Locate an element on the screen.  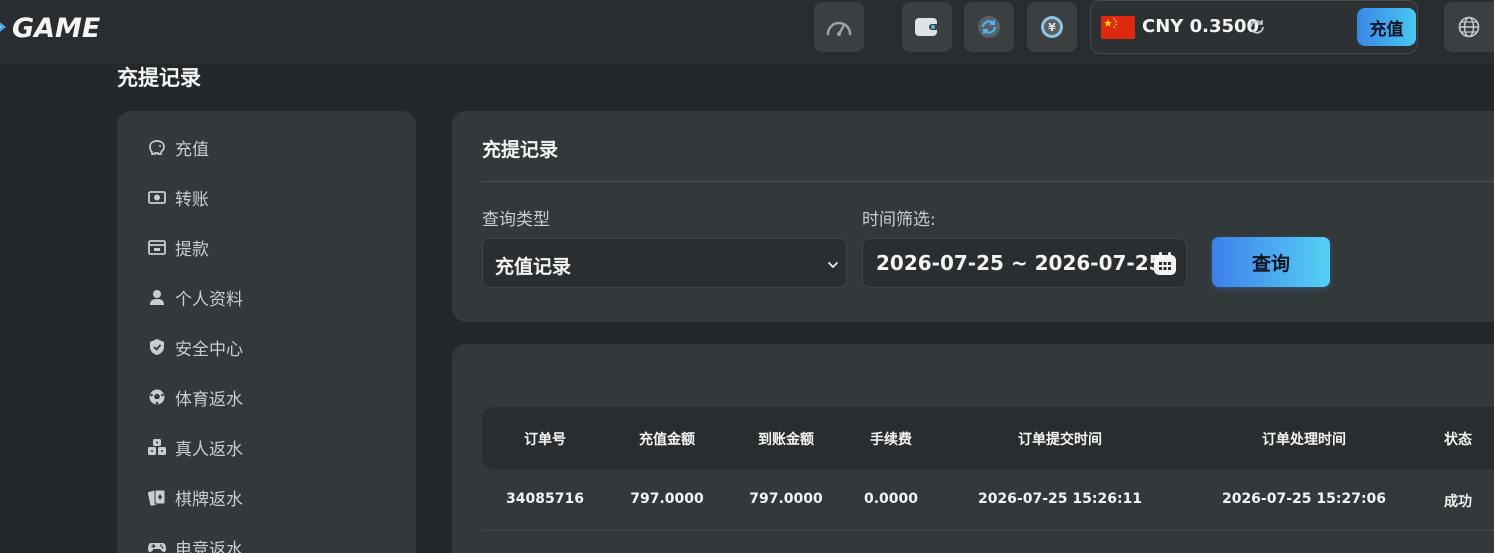
soccer-ball-icon is located at coordinates (157, 397).